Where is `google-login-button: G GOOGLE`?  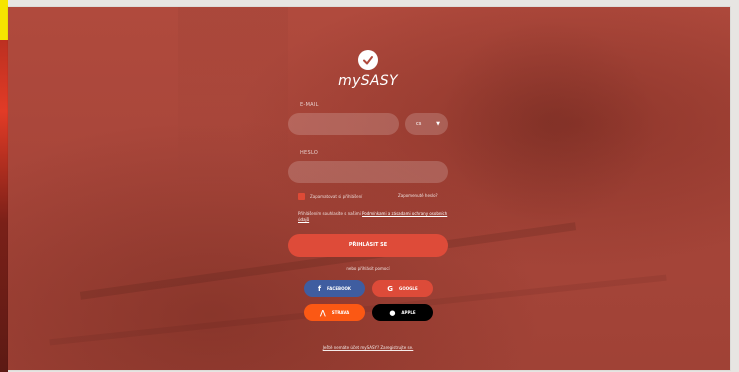 google-login-button: G GOOGLE is located at coordinates (402, 288).